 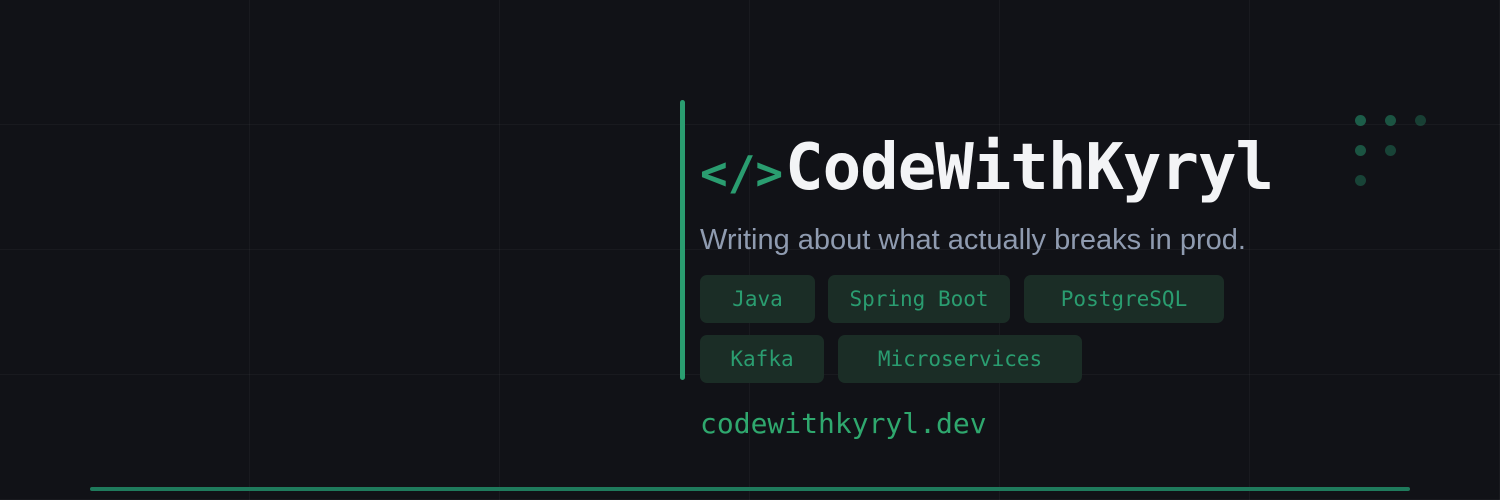 What do you see at coordinates (919, 299) in the screenshot?
I see `tag-spring-boot: Spring Boot` at bounding box center [919, 299].